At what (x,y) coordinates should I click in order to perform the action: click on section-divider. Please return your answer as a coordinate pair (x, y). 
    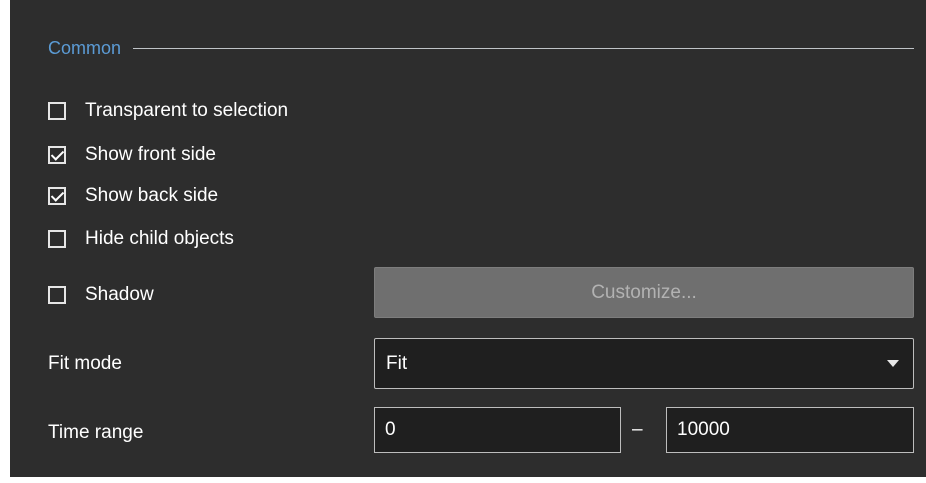
    Looking at the image, I should click on (523, 48).